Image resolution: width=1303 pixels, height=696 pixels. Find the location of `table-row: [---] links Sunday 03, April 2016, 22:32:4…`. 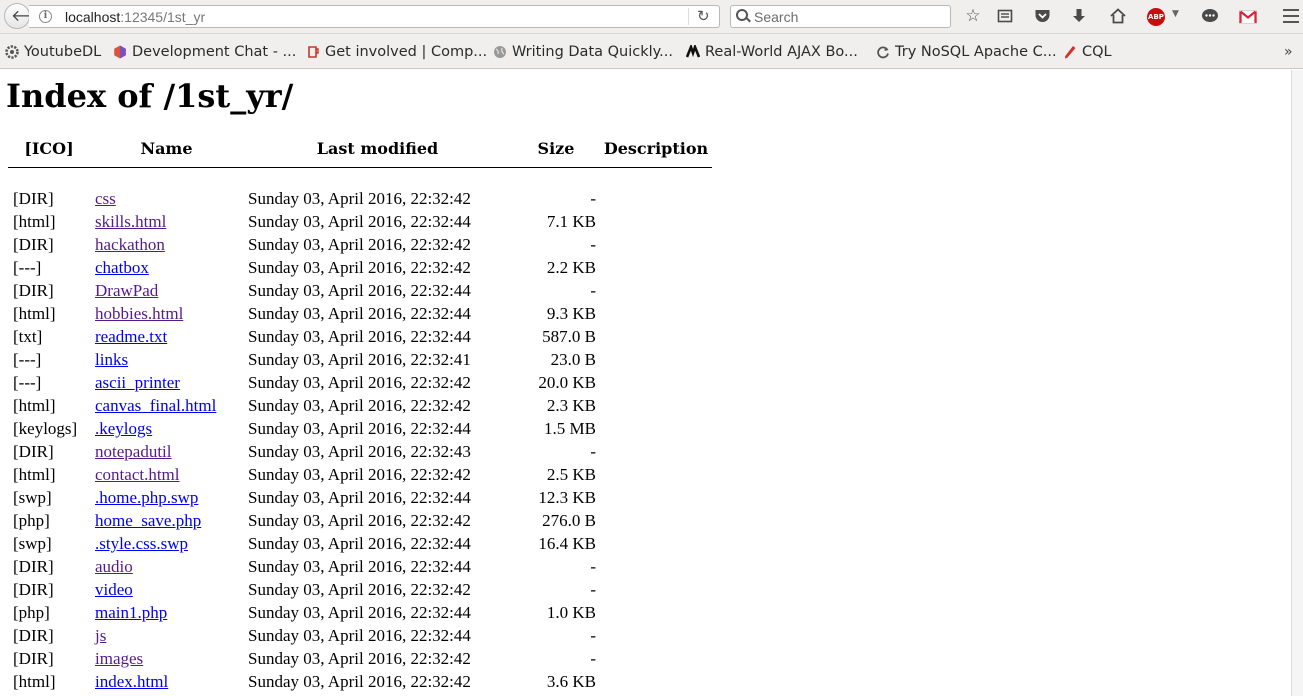

table-row: [---] links Sunday 03, April 2016, 22:32:4… is located at coordinates (360, 359).